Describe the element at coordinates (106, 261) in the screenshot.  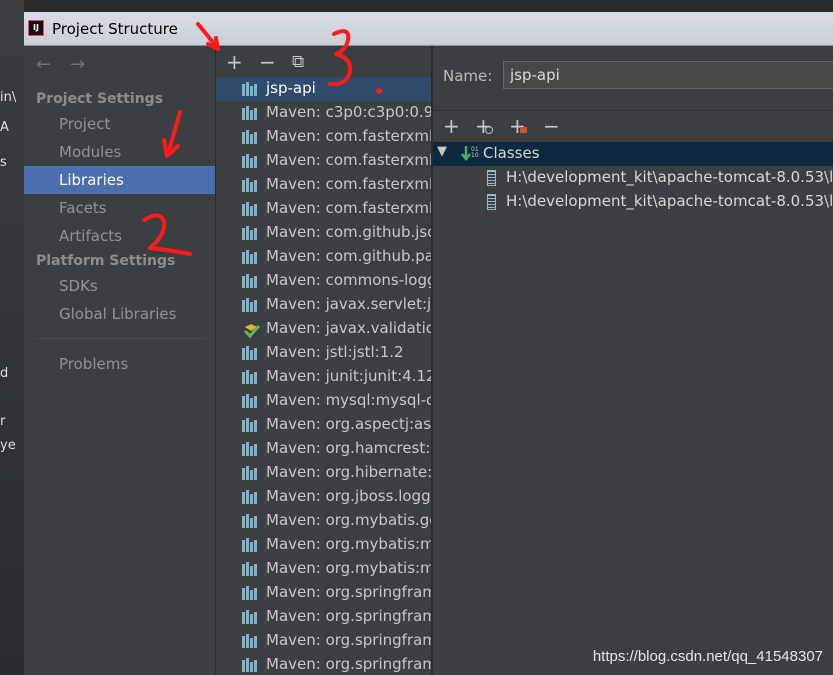
I see `platform-settings-header: Platform Settings` at that location.